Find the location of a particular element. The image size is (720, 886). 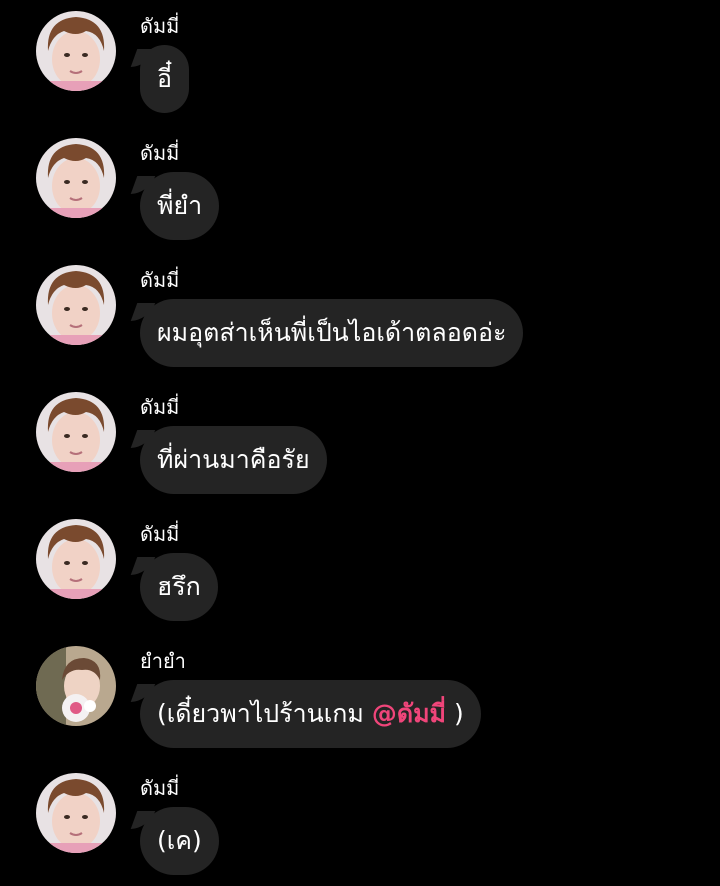

message-text: (เดี๋ยวพาไปร้านเกม @ดัมมี่ ) is located at coordinates (310, 714).